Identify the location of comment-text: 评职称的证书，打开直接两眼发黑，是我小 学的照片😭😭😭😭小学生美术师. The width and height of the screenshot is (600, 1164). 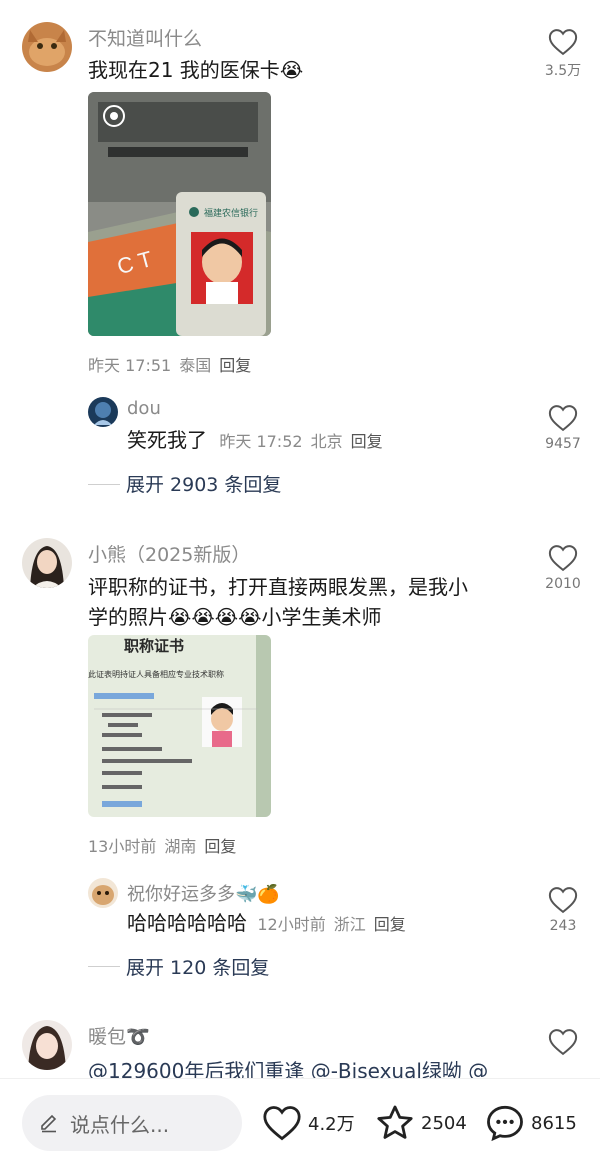
(303, 602).